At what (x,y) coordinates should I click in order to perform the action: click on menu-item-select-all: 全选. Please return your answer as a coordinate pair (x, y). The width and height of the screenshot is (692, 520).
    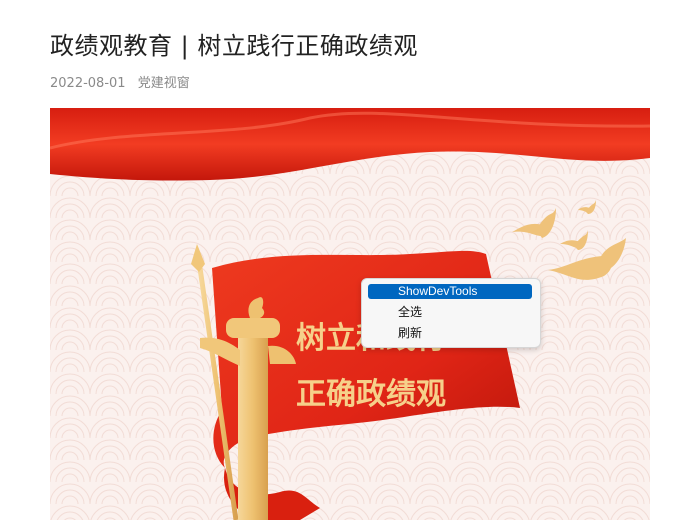
    Looking at the image, I should click on (450, 312).